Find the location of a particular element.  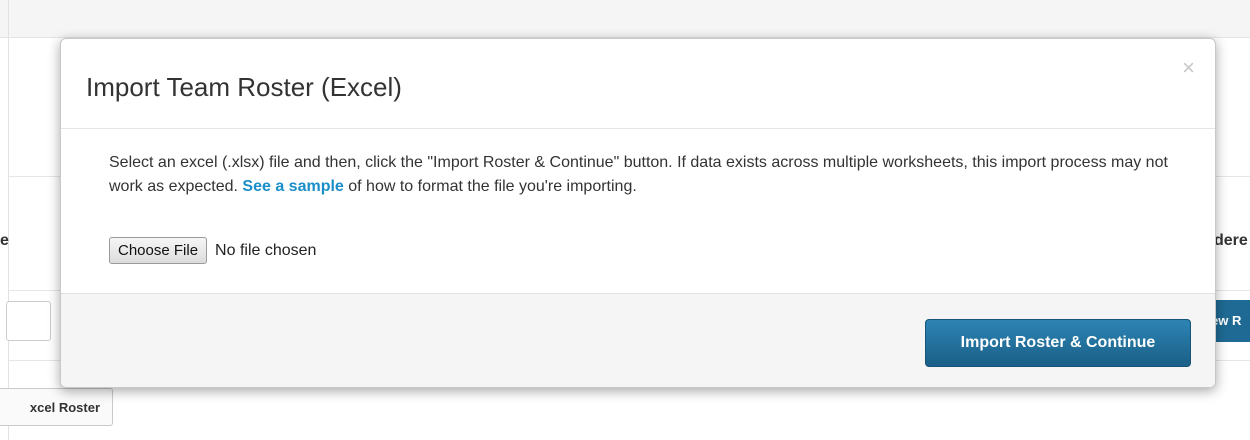

page-left-border is located at coordinates (8, 220).